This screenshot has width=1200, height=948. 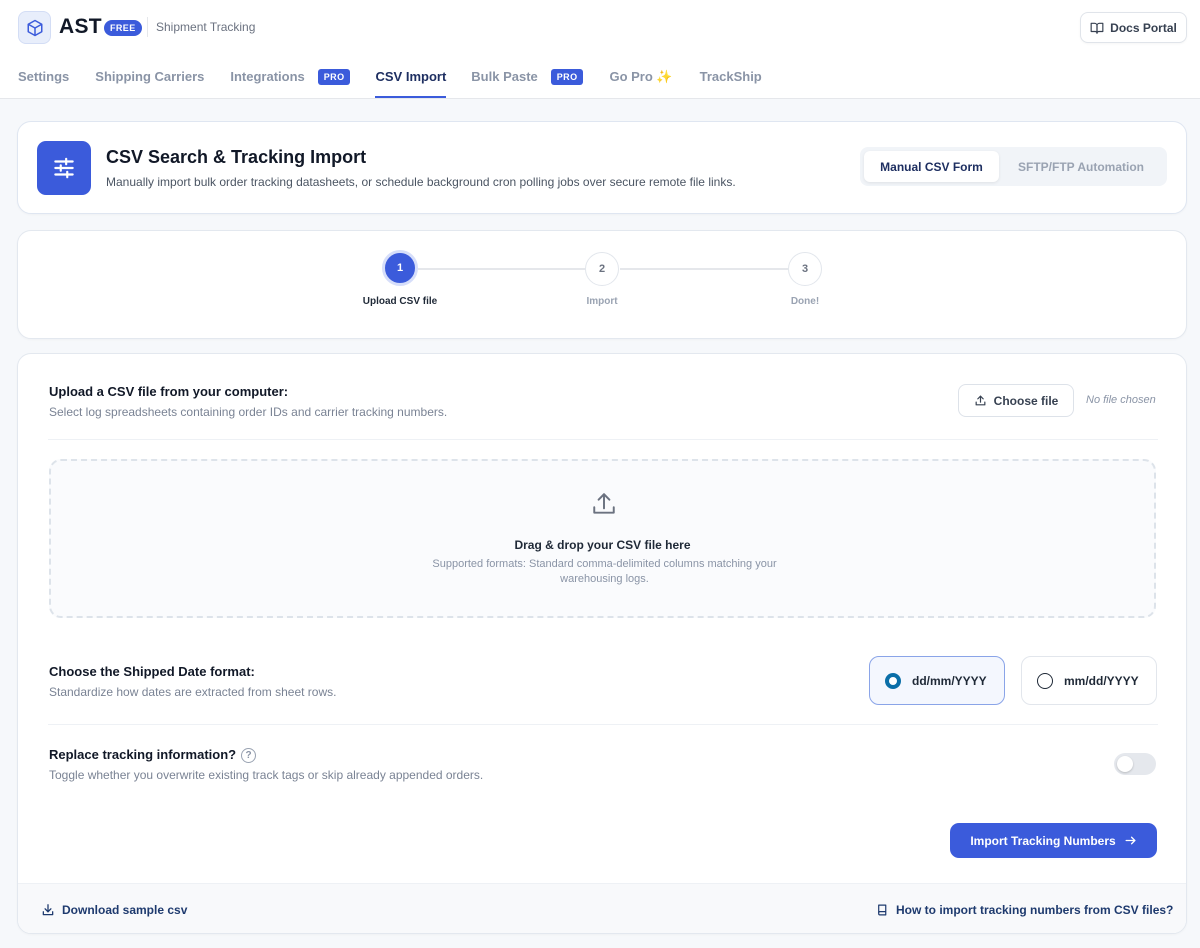 I want to click on tab-trackship: TrackShip, so click(x=731, y=79).